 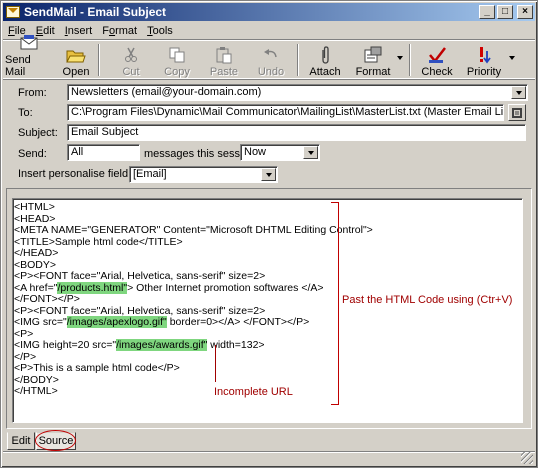 What do you see at coordinates (105, 30) in the screenshot?
I see `menu-format-pre: F` at bounding box center [105, 30].